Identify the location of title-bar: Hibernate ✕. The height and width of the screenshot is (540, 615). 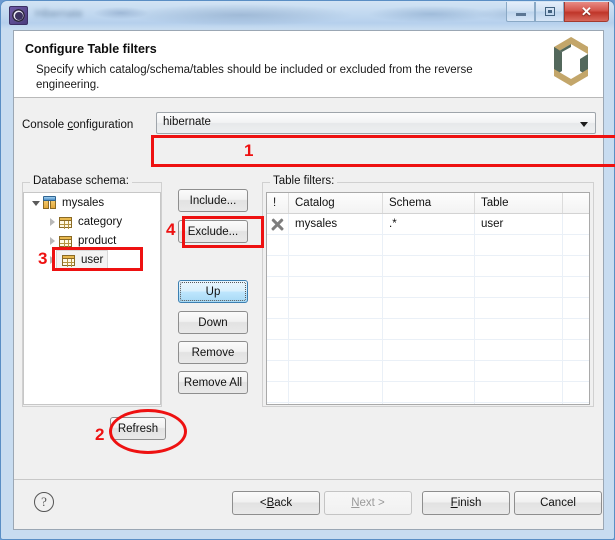
(308, 15).